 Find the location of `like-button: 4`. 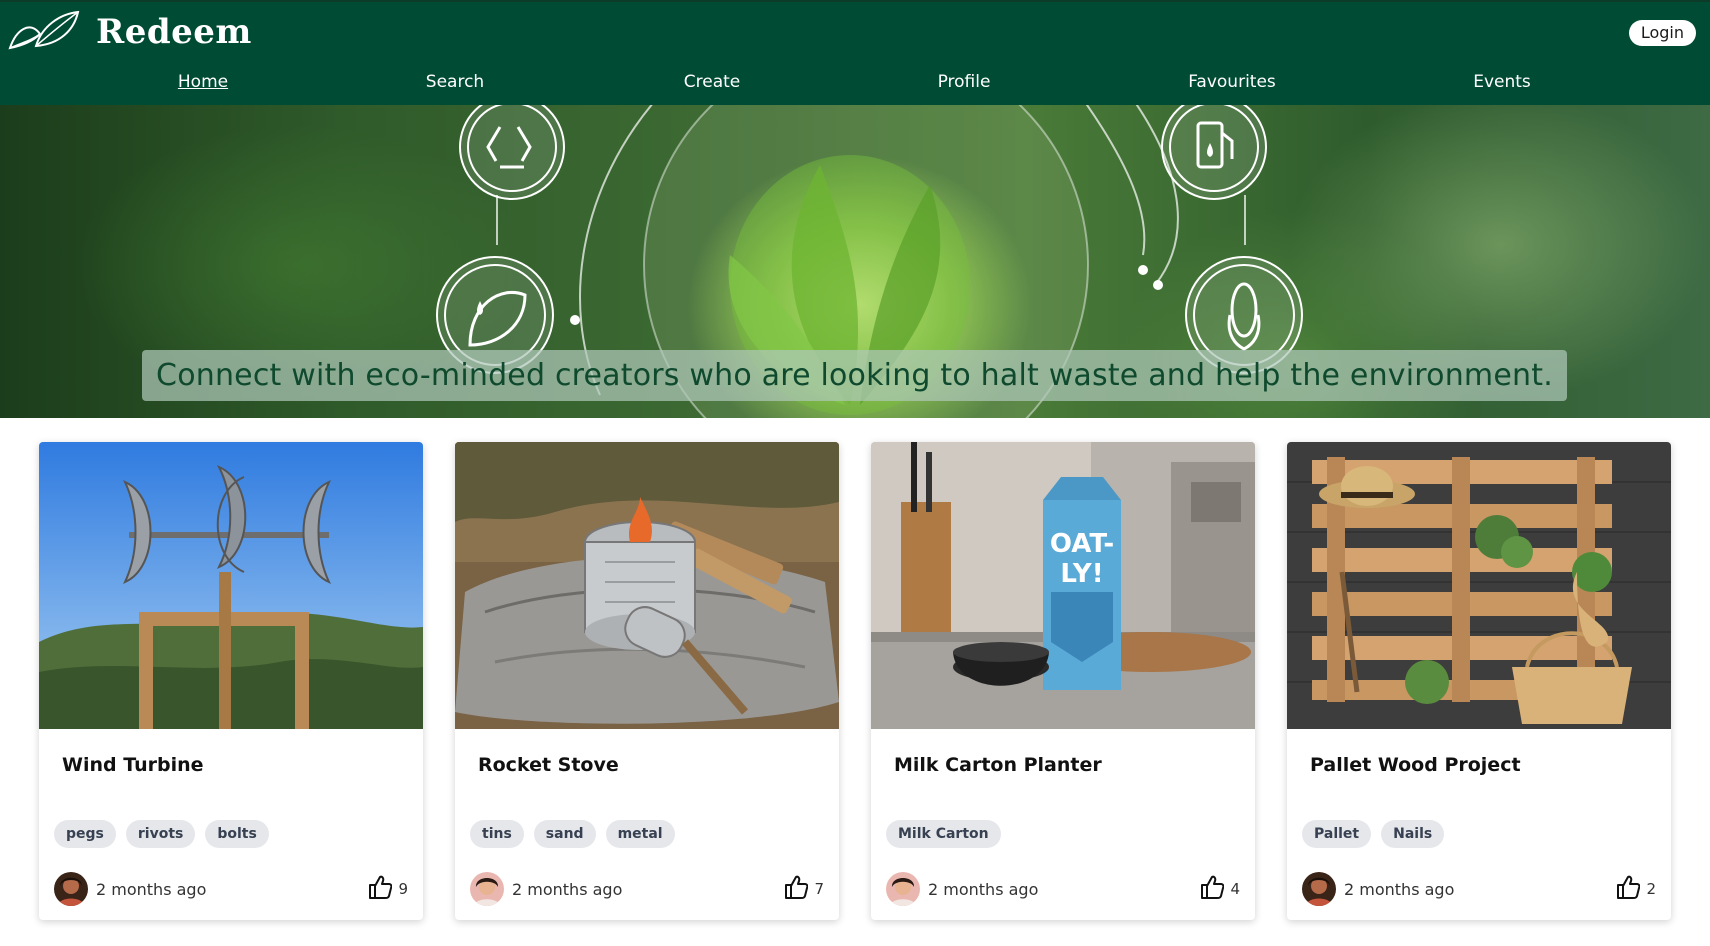

like-button: 4 is located at coordinates (1220, 889).